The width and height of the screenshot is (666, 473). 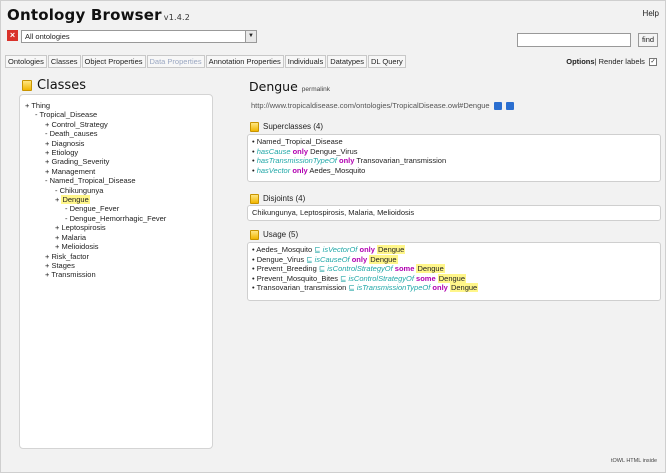 I want to click on tree-item: + Transmission, so click(x=95, y=274).